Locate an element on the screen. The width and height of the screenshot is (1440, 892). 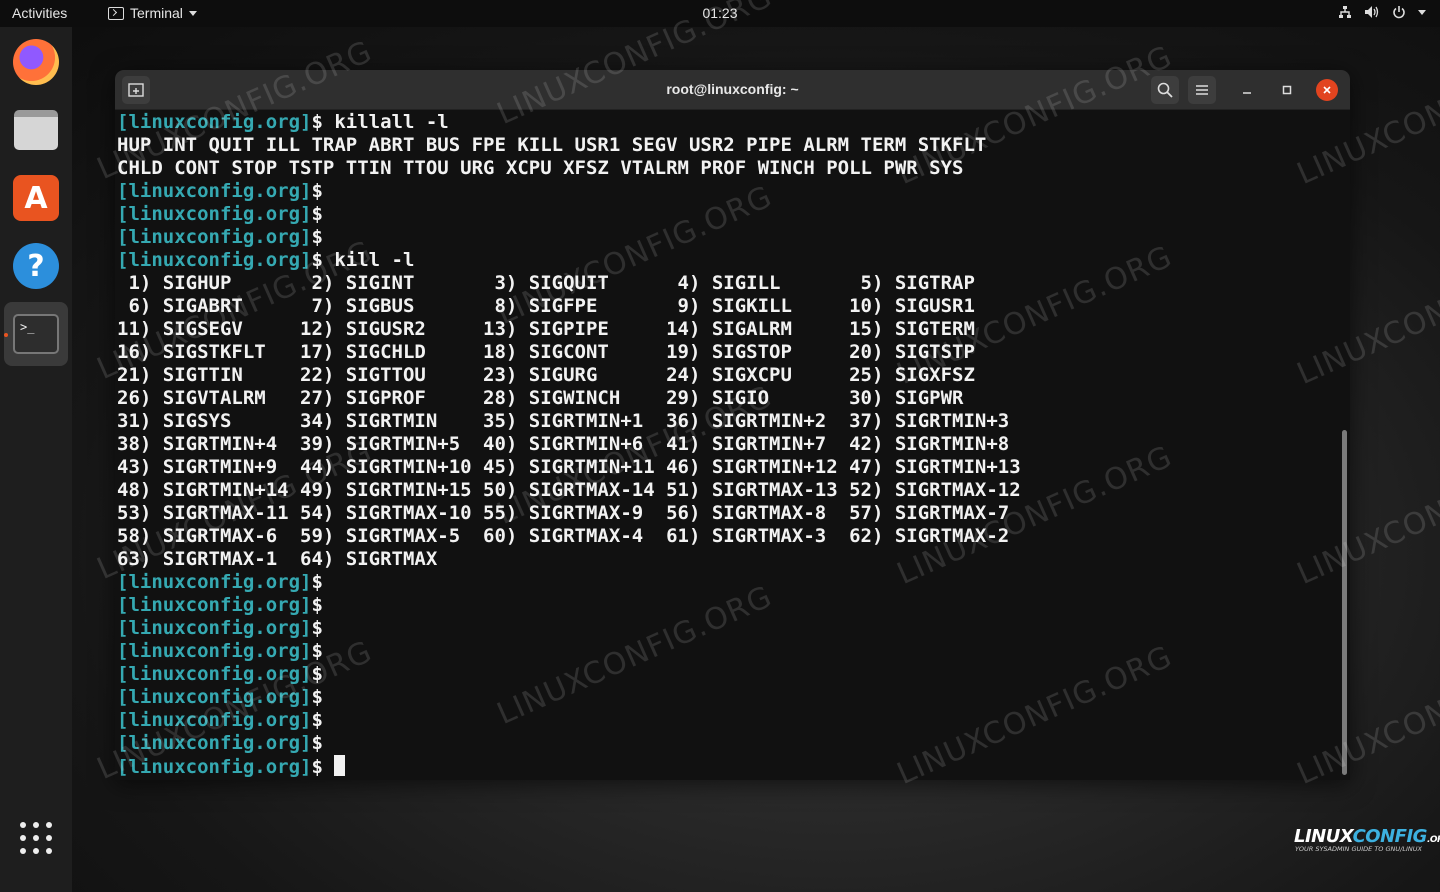
dock-terminal: >_ is located at coordinates (36, 334).